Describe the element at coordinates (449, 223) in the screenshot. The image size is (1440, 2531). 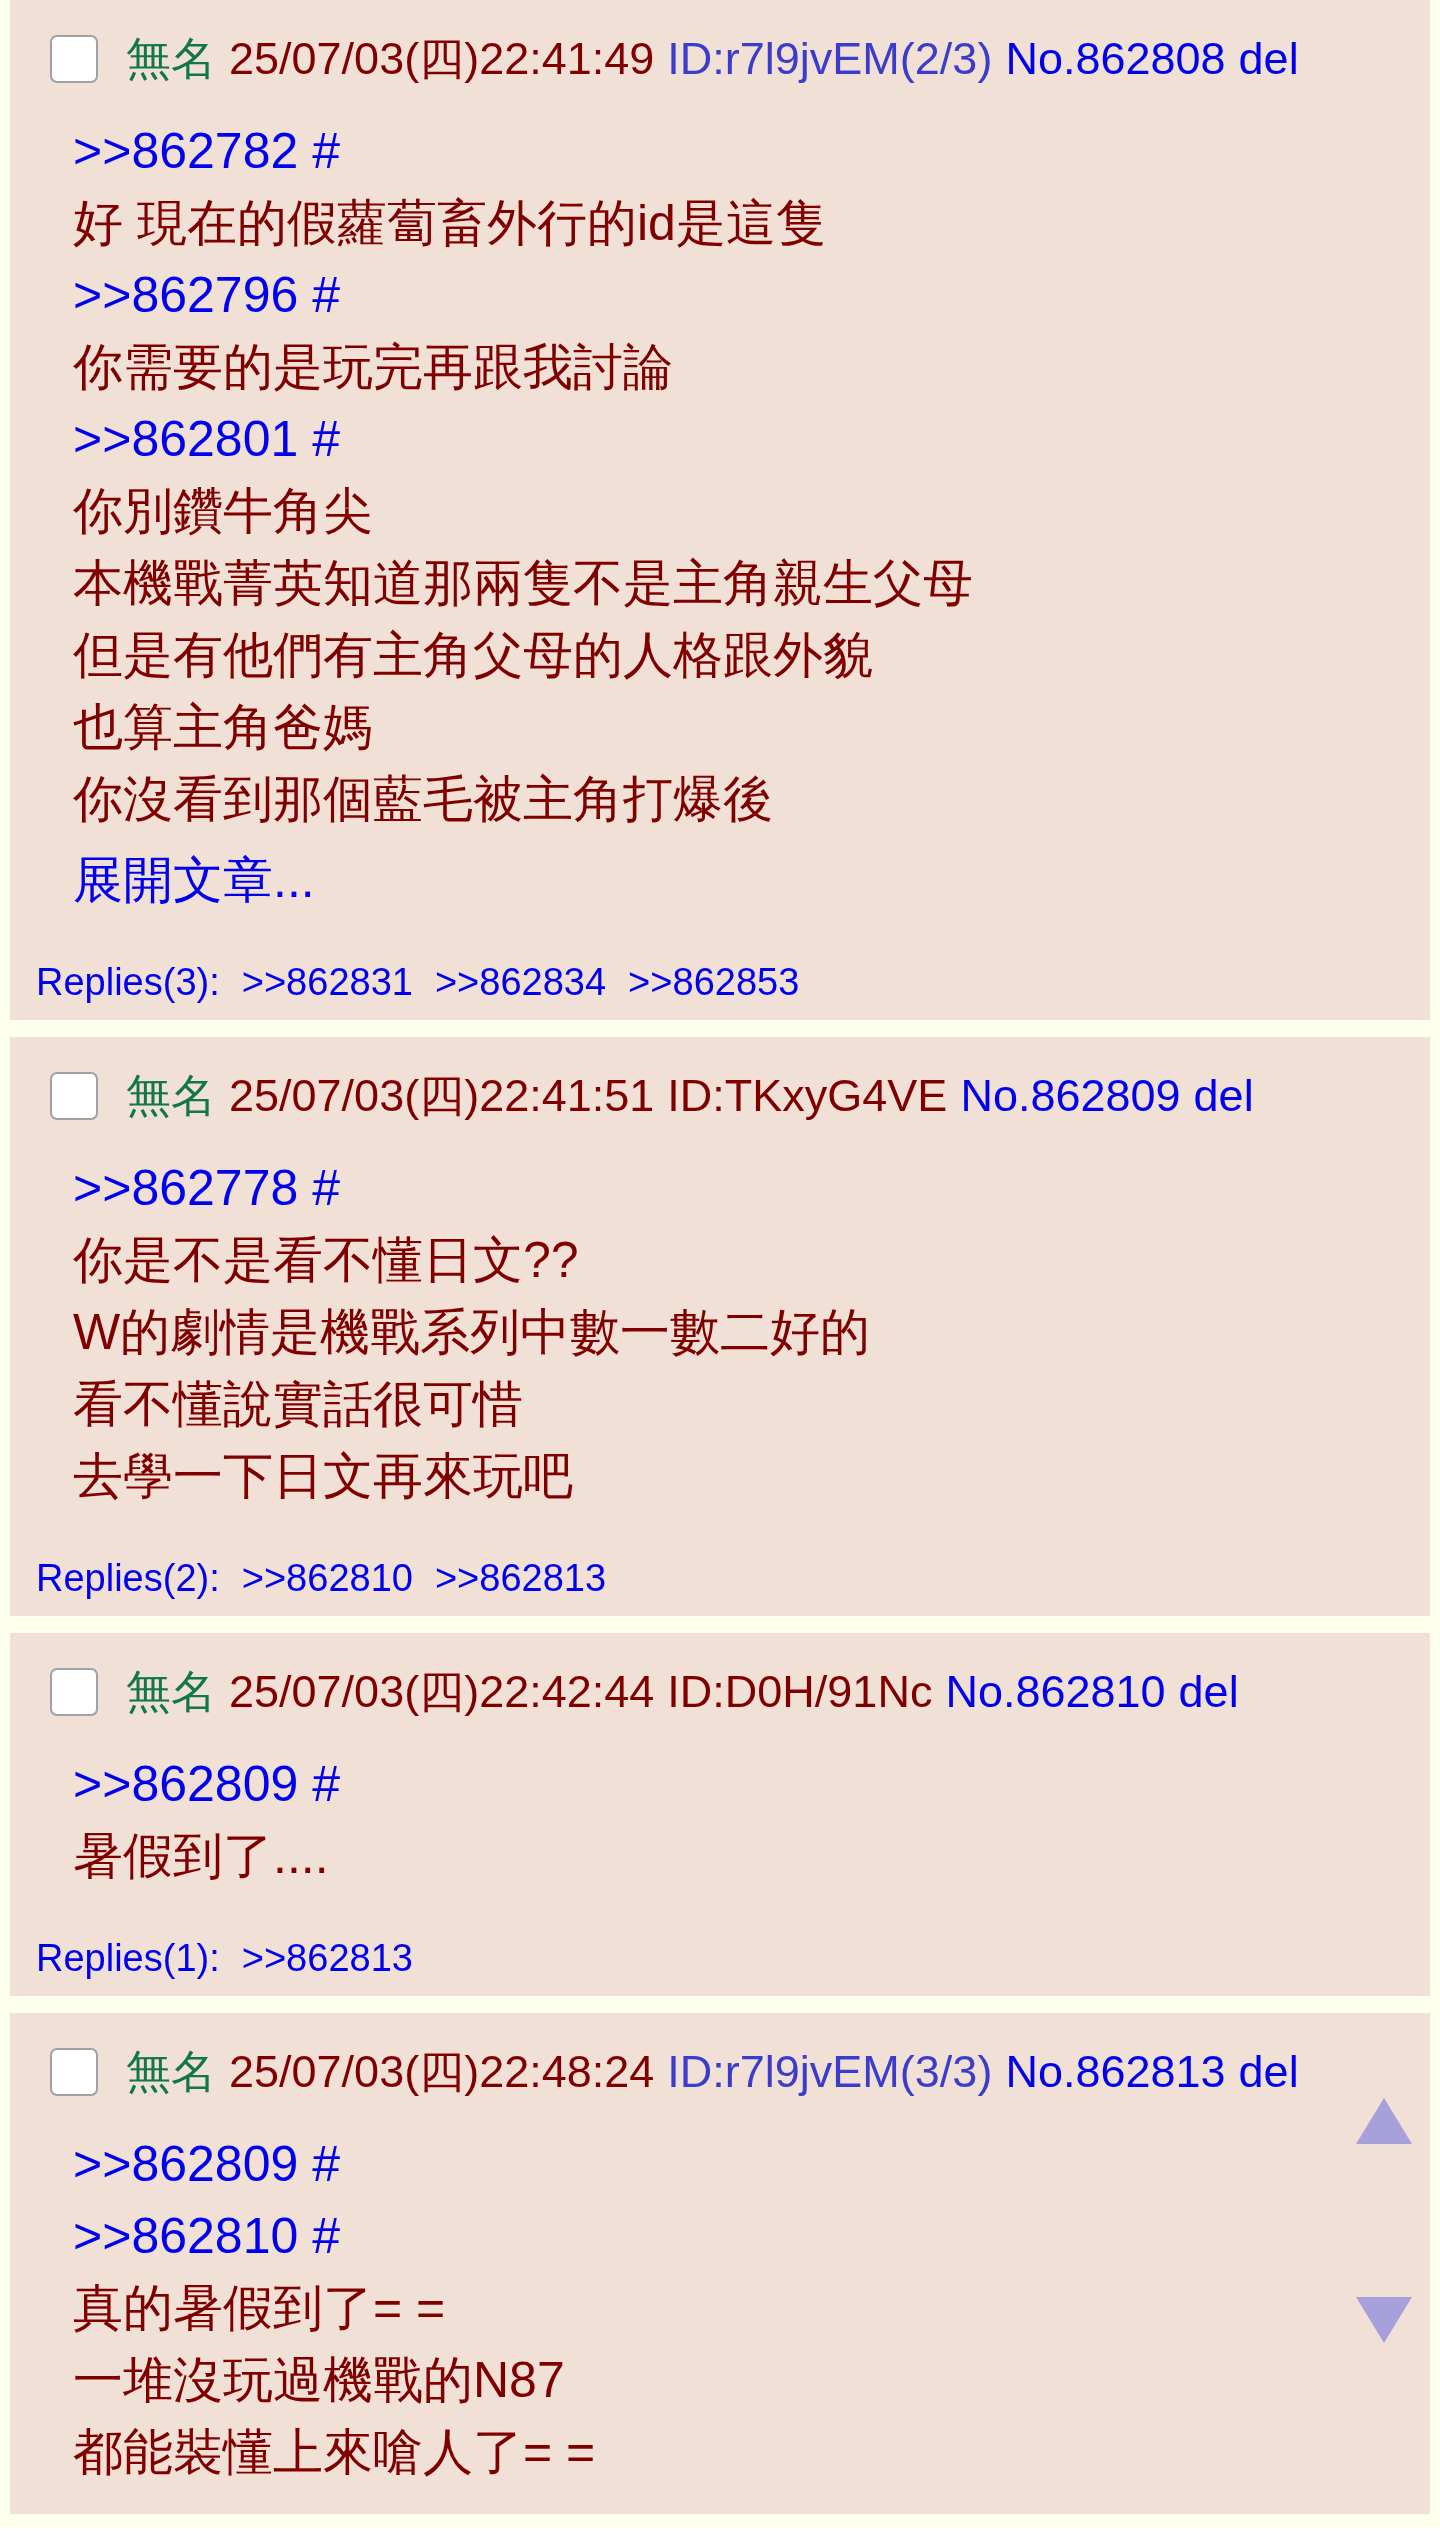
I see `post-text-line: 好 現在的假蘿蔔畜外行的id是這隻` at that location.